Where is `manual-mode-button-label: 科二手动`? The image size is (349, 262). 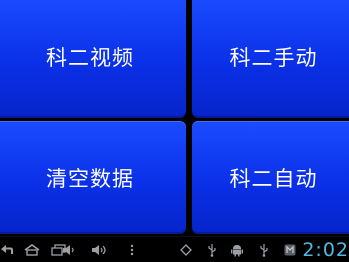
manual-mode-button-label: 科二手动 is located at coordinates (273, 58).